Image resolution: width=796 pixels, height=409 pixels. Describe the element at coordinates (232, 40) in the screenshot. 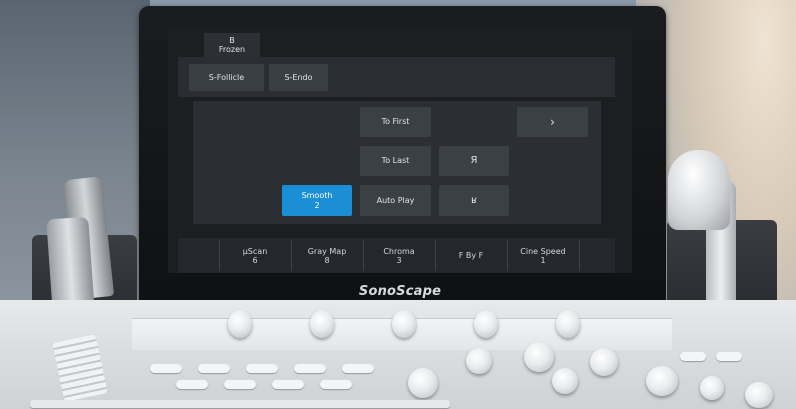

I see `tab-line1: B` at that location.